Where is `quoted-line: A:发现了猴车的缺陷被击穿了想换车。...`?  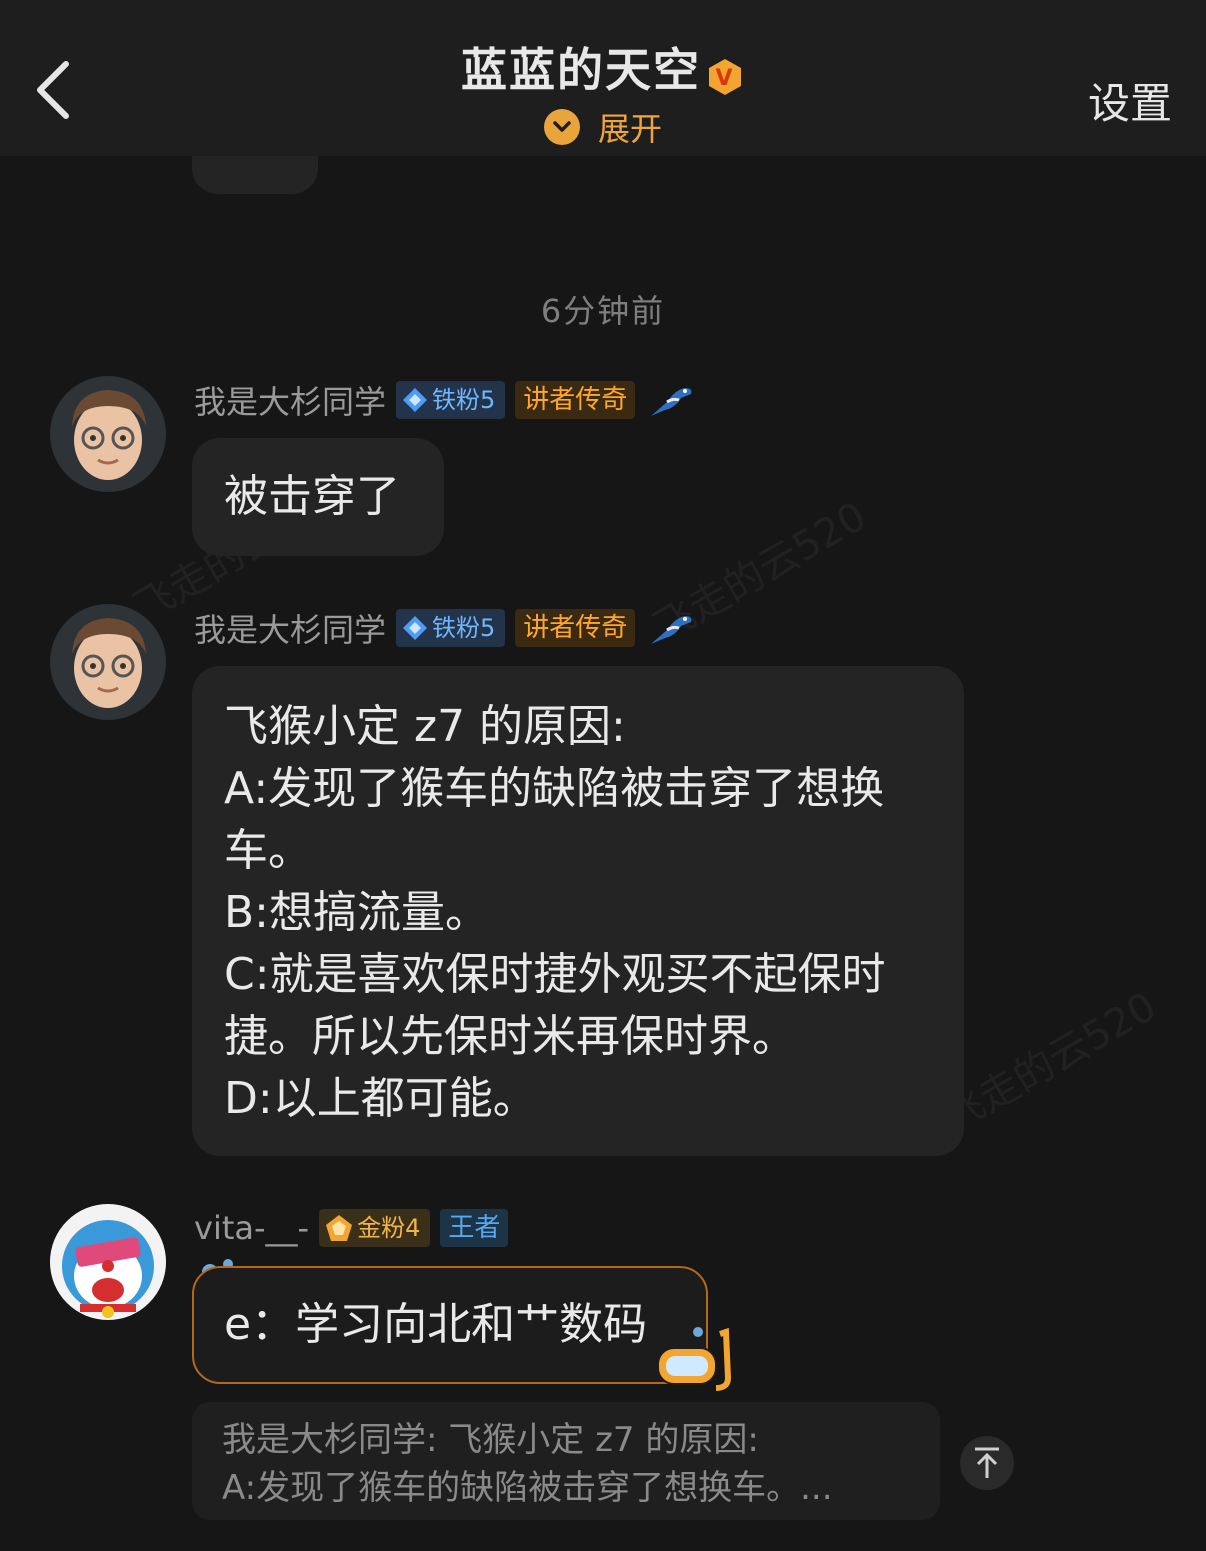 quoted-line: A:发现了猴车的缺陷被击穿了想换车。... is located at coordinates (527, 1488).